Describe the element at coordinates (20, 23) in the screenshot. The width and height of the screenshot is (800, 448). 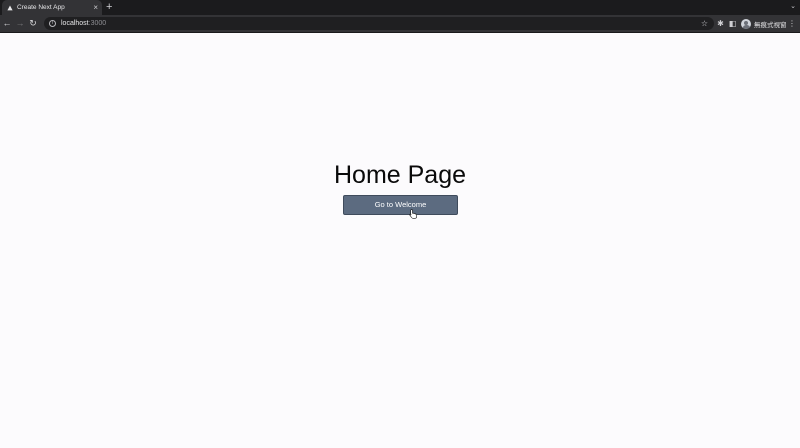
I see `forward-button: →` at that location.